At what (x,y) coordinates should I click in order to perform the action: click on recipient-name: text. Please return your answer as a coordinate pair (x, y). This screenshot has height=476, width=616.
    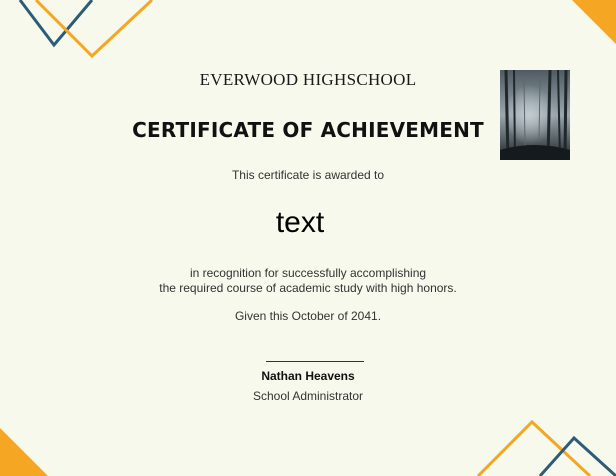
    Looking at the image, I should click on (300, 223).